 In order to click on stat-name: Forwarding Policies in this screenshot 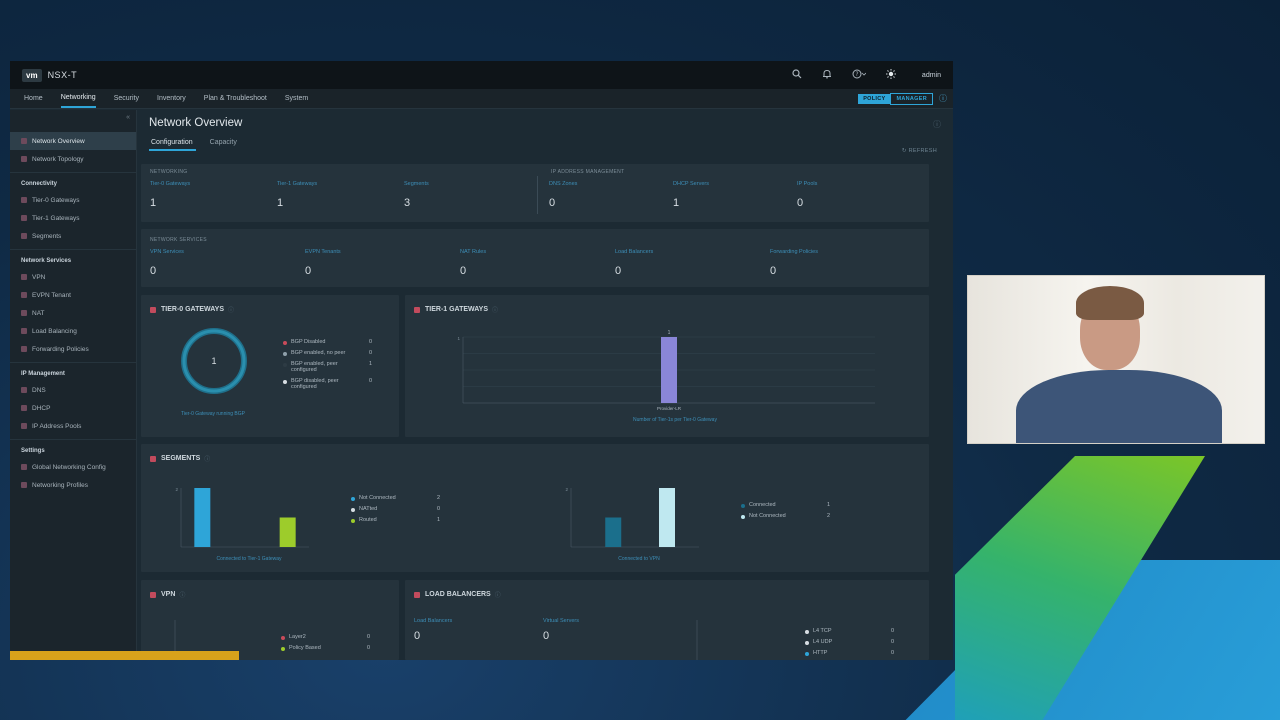, I will do `click(794, 252)`.